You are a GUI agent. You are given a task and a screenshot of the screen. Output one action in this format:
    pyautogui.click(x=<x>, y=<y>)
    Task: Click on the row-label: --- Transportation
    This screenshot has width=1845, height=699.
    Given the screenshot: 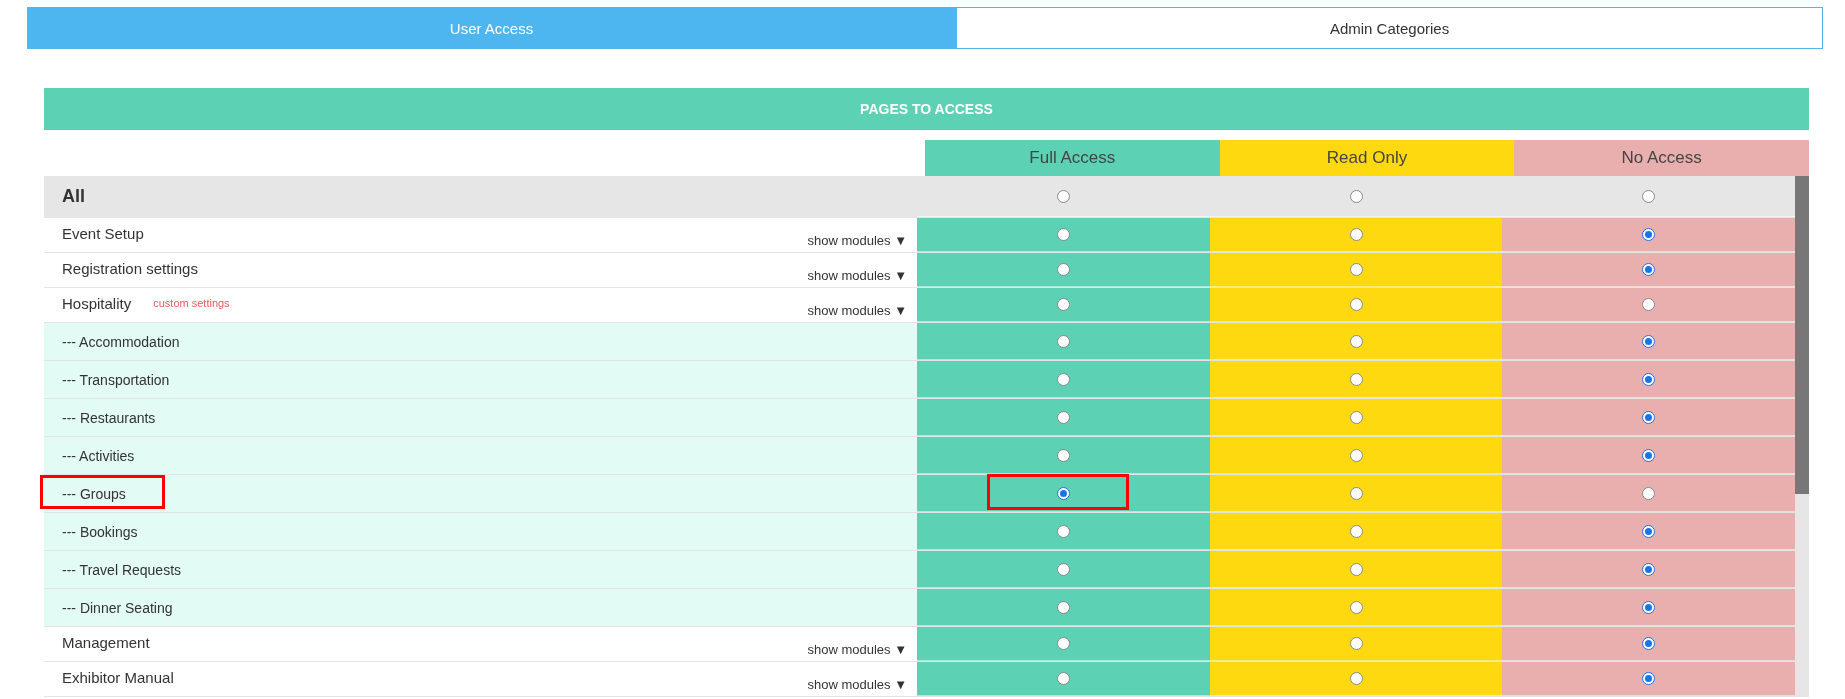 What is the action you would take?
    pyautogui.click(x=116, y=379)
    